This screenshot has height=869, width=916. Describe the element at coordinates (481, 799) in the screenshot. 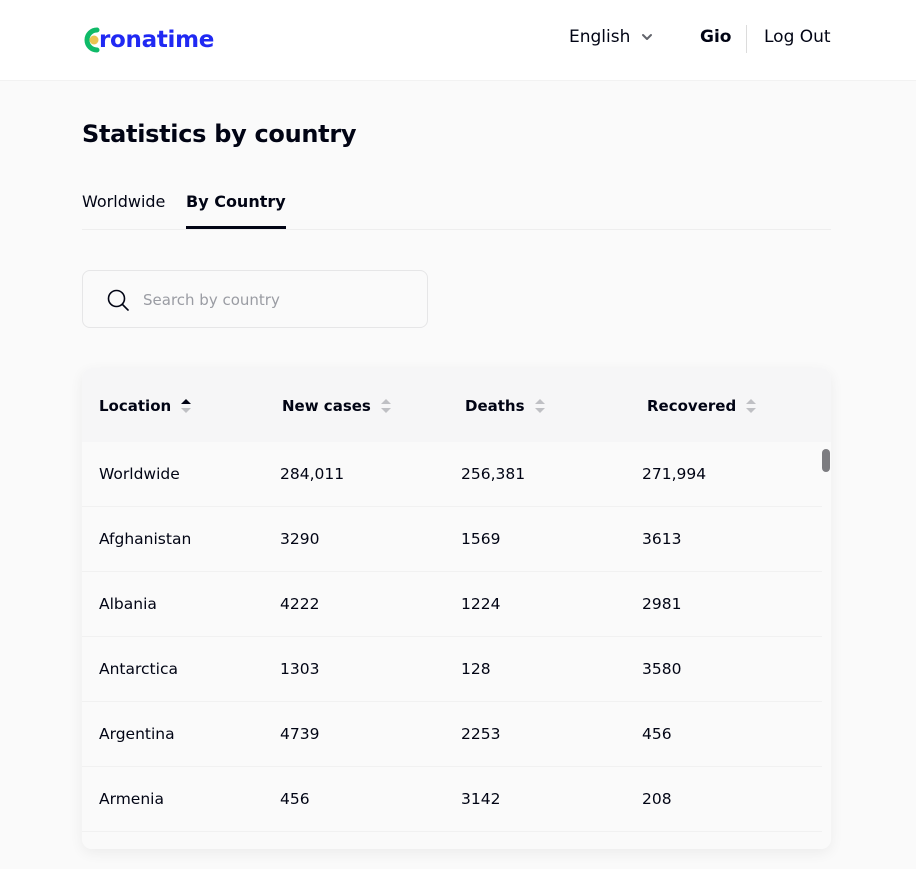

I see `cell-deaths: 3142` at that location.